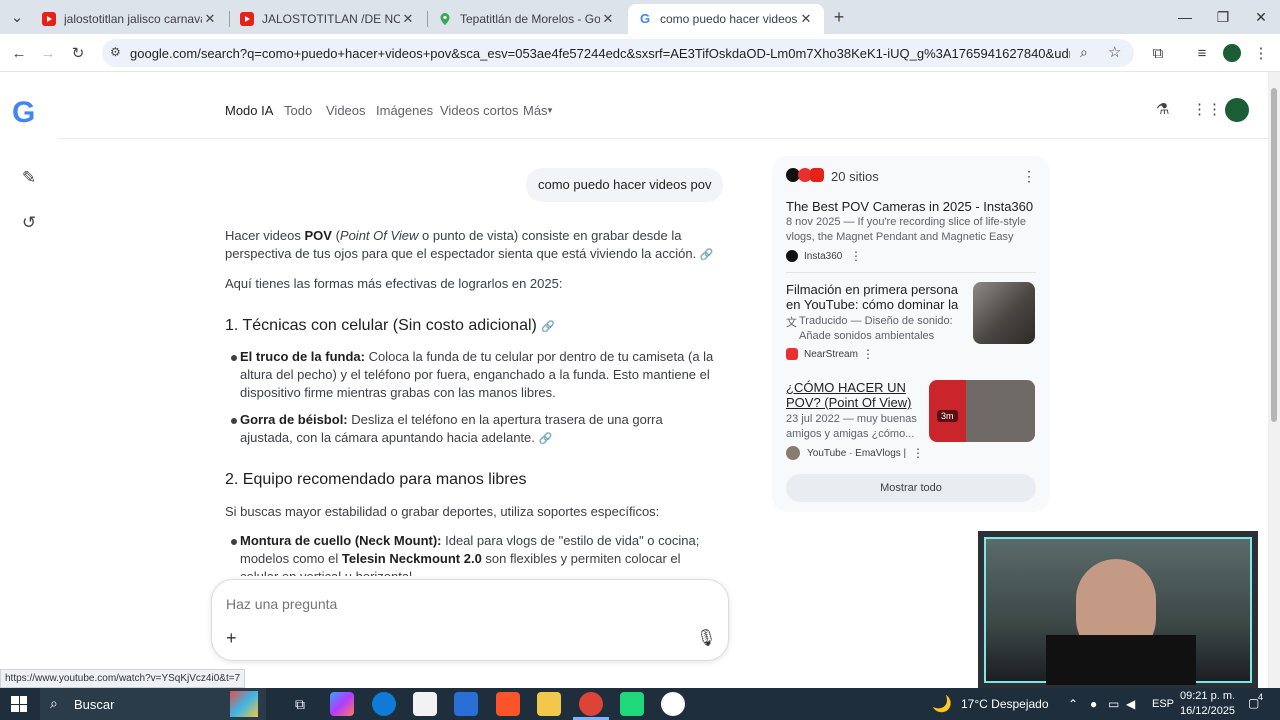 The image size is (1280, 720). What do you see at coordinates (342, 704) in the screenshot?
I see `copilot-icon` at bounding box center [342, 704].